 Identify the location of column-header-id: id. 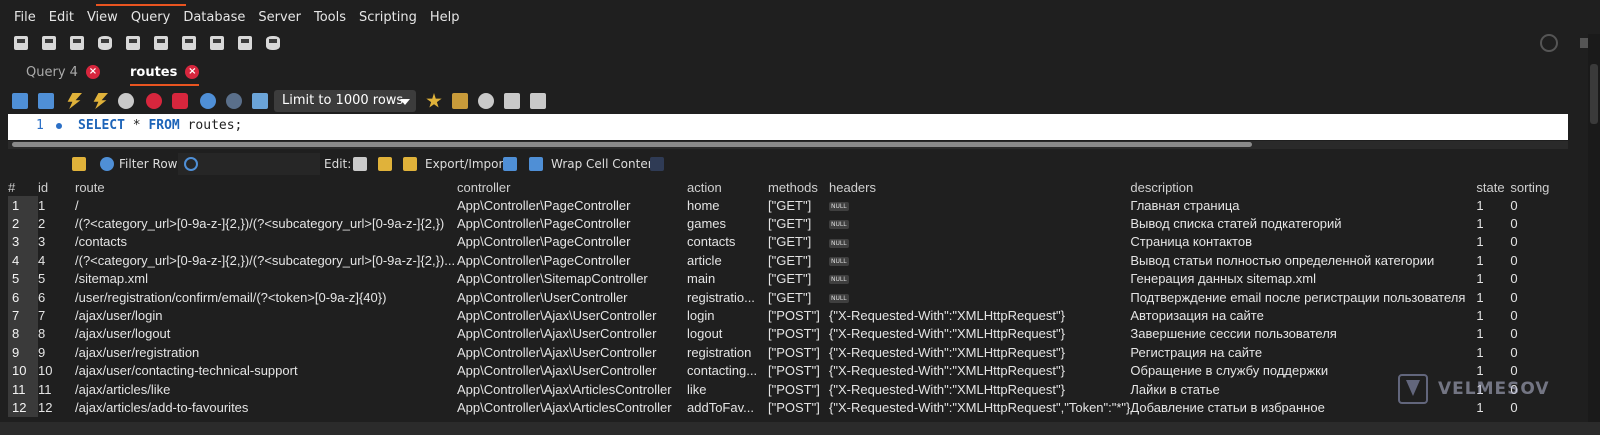
(56, 187).